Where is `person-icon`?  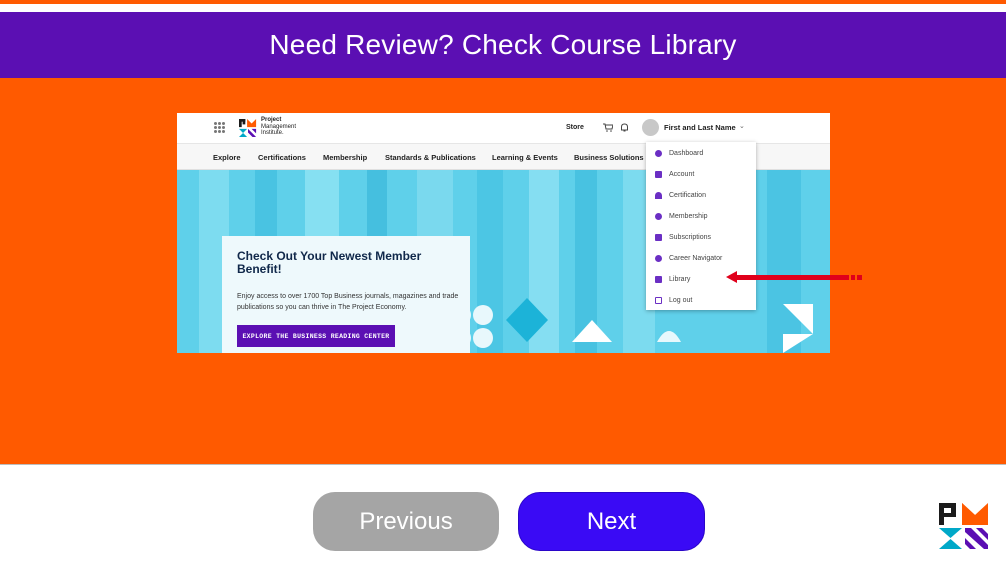 person-icon is located at coordinates (658, 174).